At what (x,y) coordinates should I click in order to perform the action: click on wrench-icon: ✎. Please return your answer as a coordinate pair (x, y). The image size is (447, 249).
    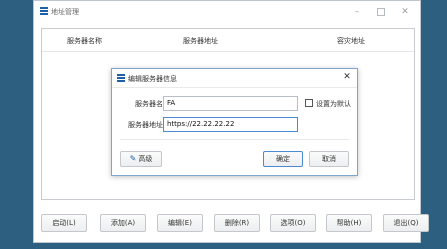
    Looking at the image, I should click on (133, 158).